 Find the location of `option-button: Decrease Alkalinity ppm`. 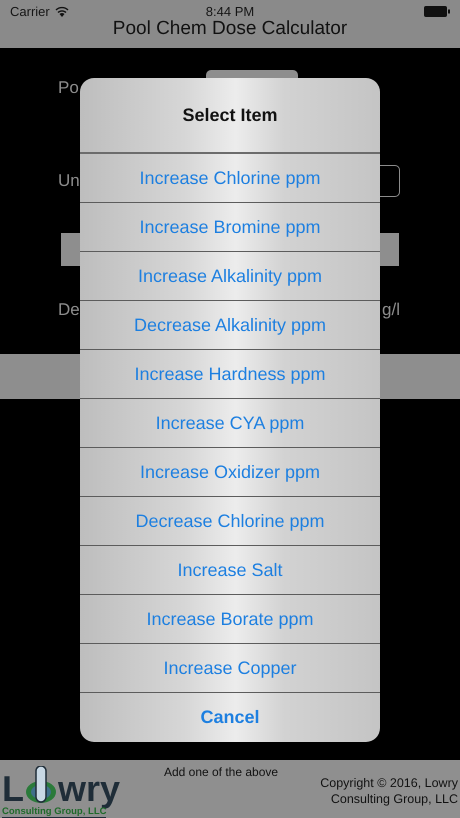

option-button: Decrease Alkalinity ppm is located at coordinates (230, 325).